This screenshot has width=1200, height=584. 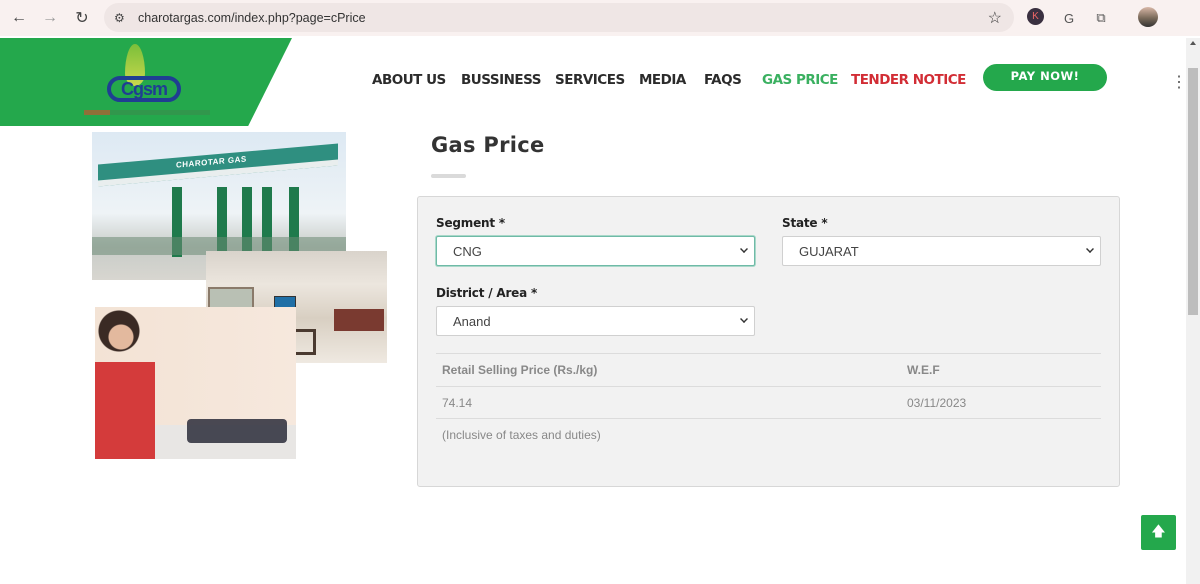 I want to click on kitchen-stove-photo, so click(x=195, y=383).